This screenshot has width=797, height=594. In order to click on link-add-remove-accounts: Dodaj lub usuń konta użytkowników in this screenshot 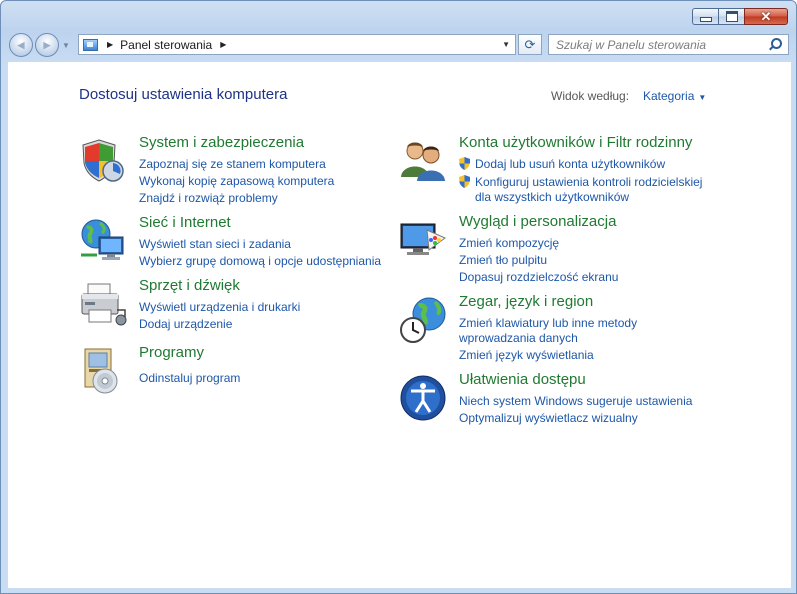, I will do `click(562, 164)`.